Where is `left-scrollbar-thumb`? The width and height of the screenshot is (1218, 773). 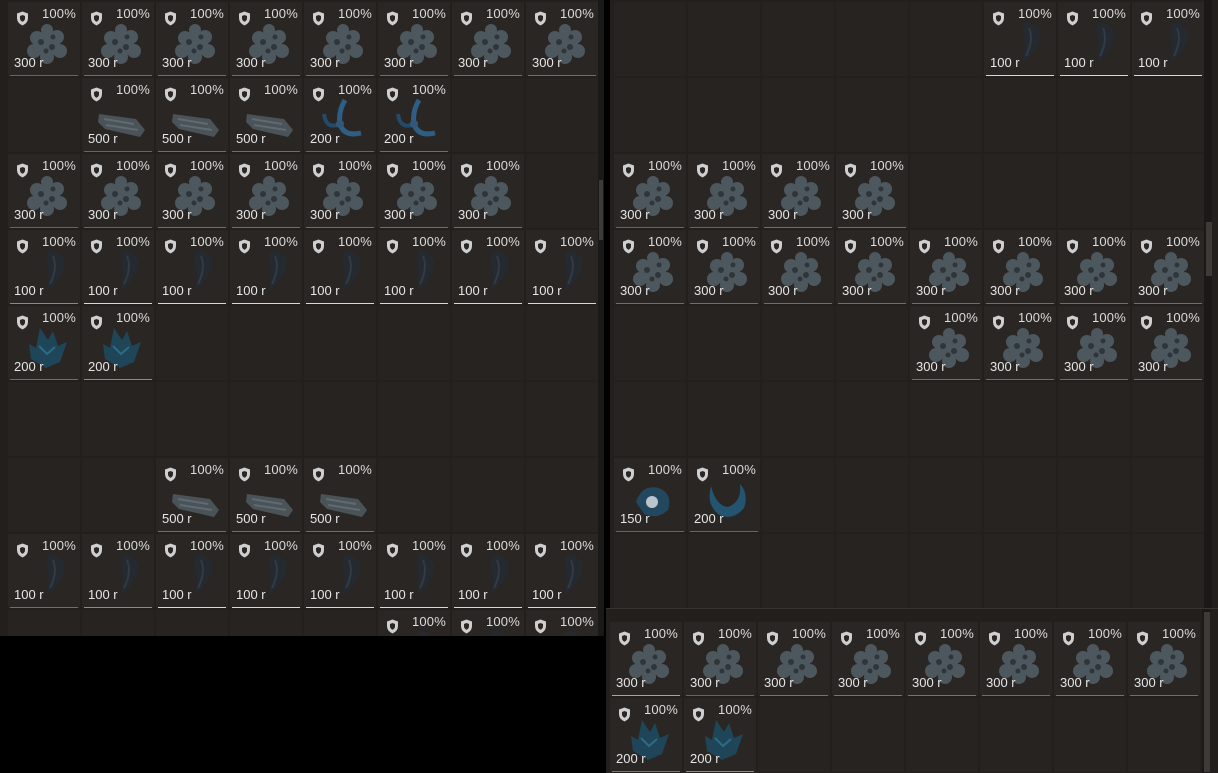 left-scrollbar-thumb is located at coordinates (601, 210).